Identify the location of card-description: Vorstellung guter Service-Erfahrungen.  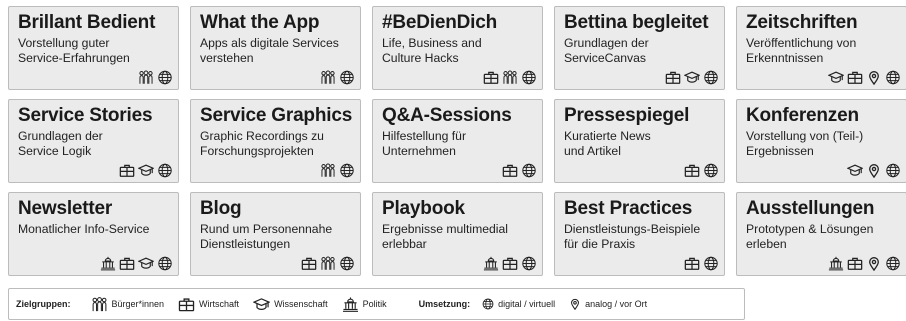
(74, 50).